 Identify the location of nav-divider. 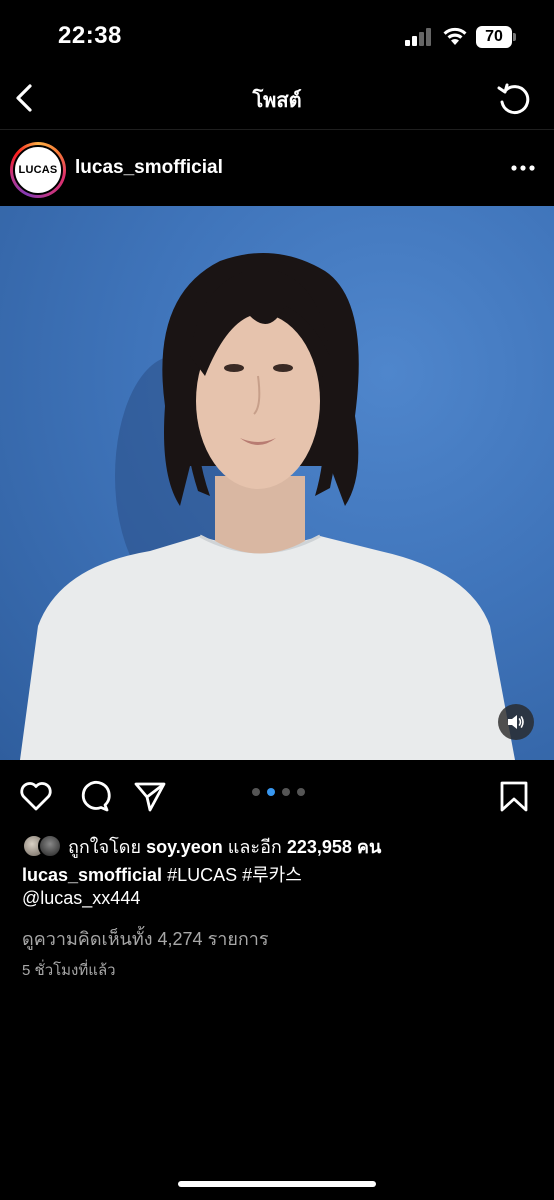
(277, 129).